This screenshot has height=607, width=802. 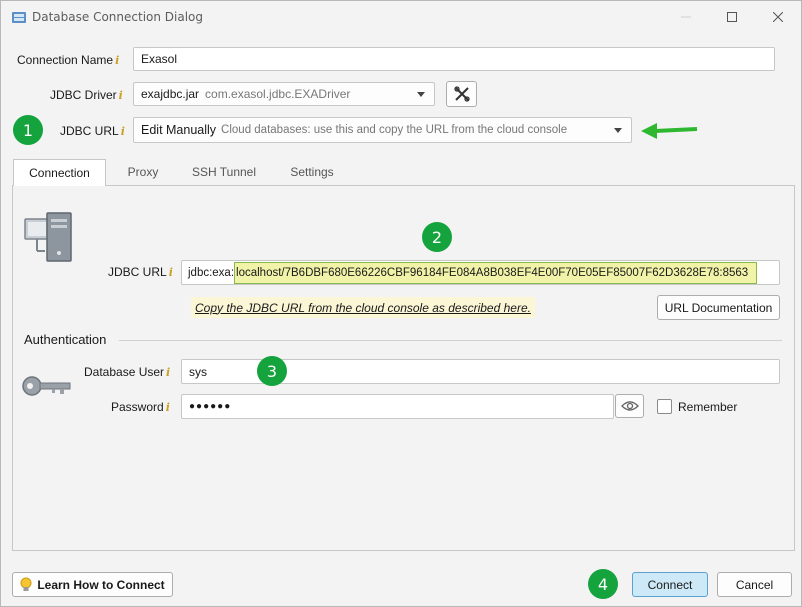 What do you see at coordinates (26, 584) in the screenshot?
I see `lightbulb-icon` at bounding box center [26, 584].